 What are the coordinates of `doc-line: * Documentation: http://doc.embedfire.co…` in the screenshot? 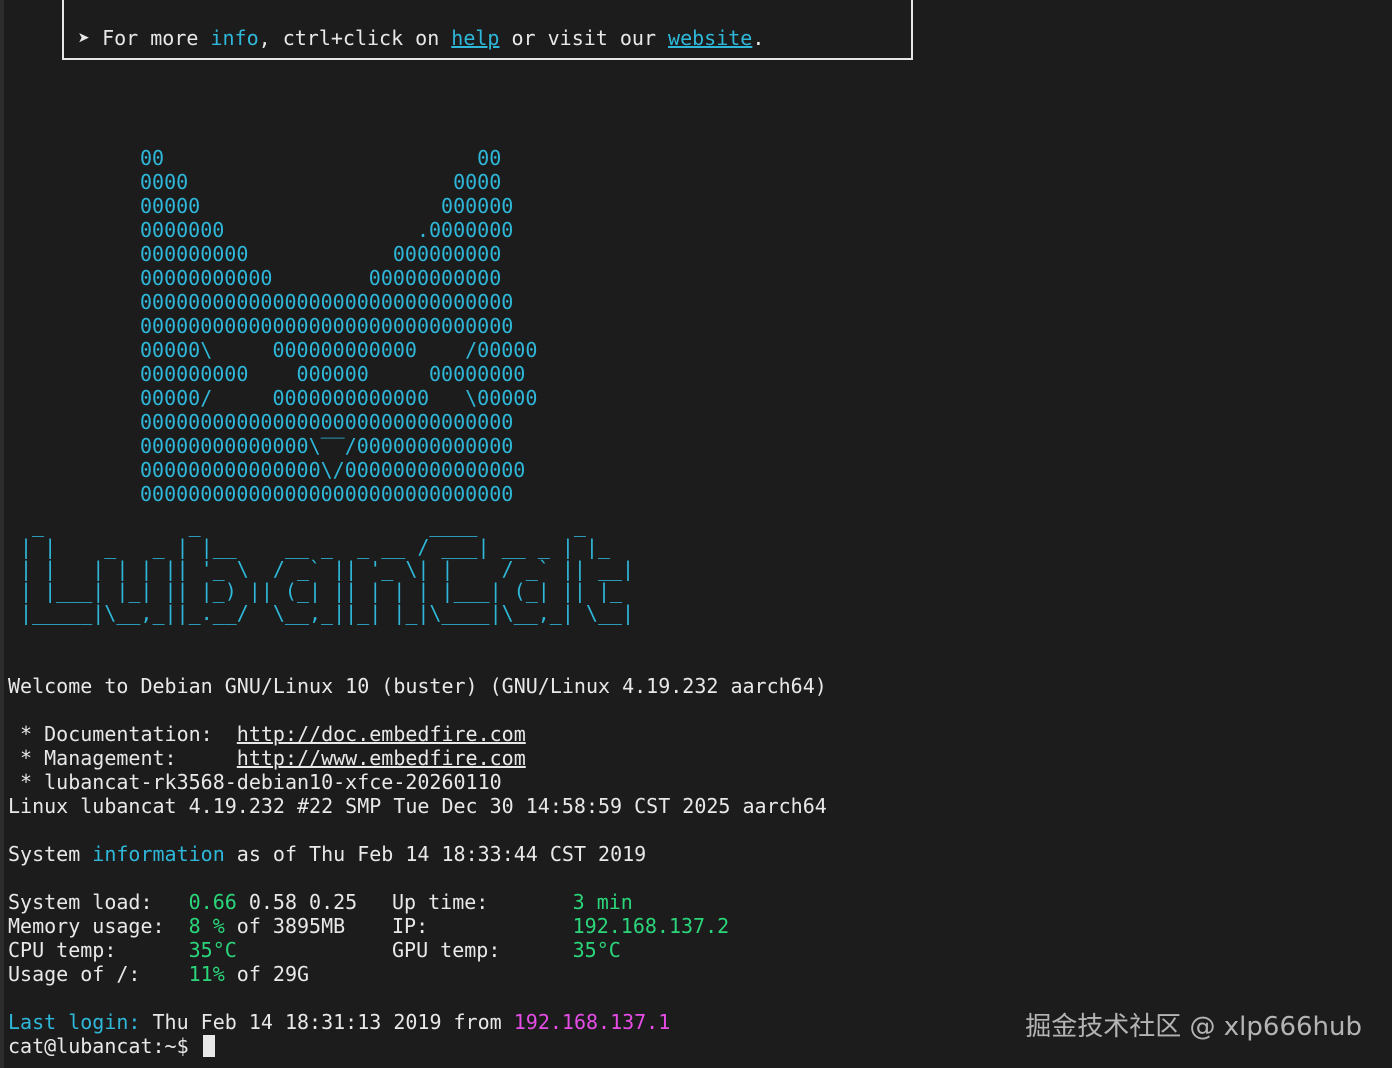 It's located at (267, 734).